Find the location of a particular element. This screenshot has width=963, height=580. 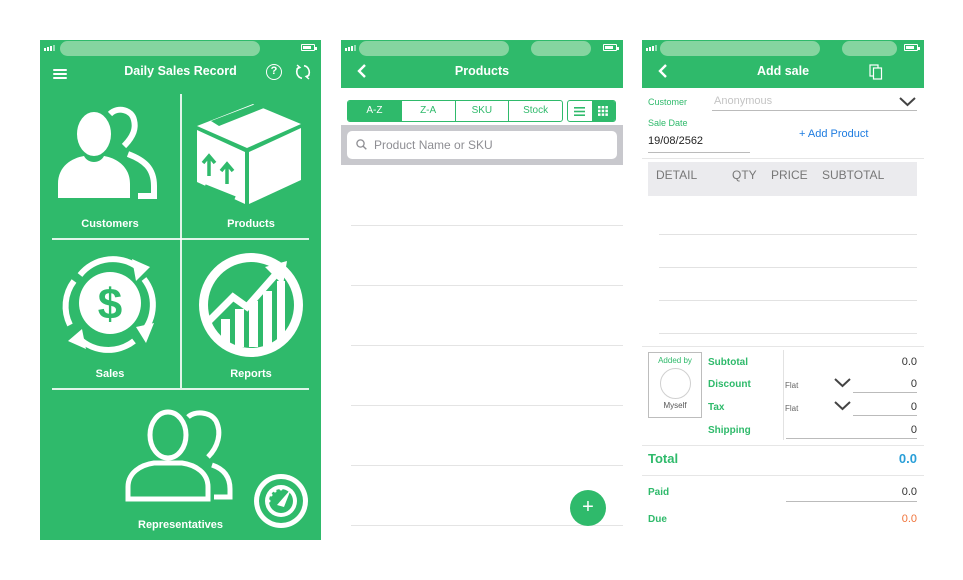

list-view-button is located at coordinates (580, 111).